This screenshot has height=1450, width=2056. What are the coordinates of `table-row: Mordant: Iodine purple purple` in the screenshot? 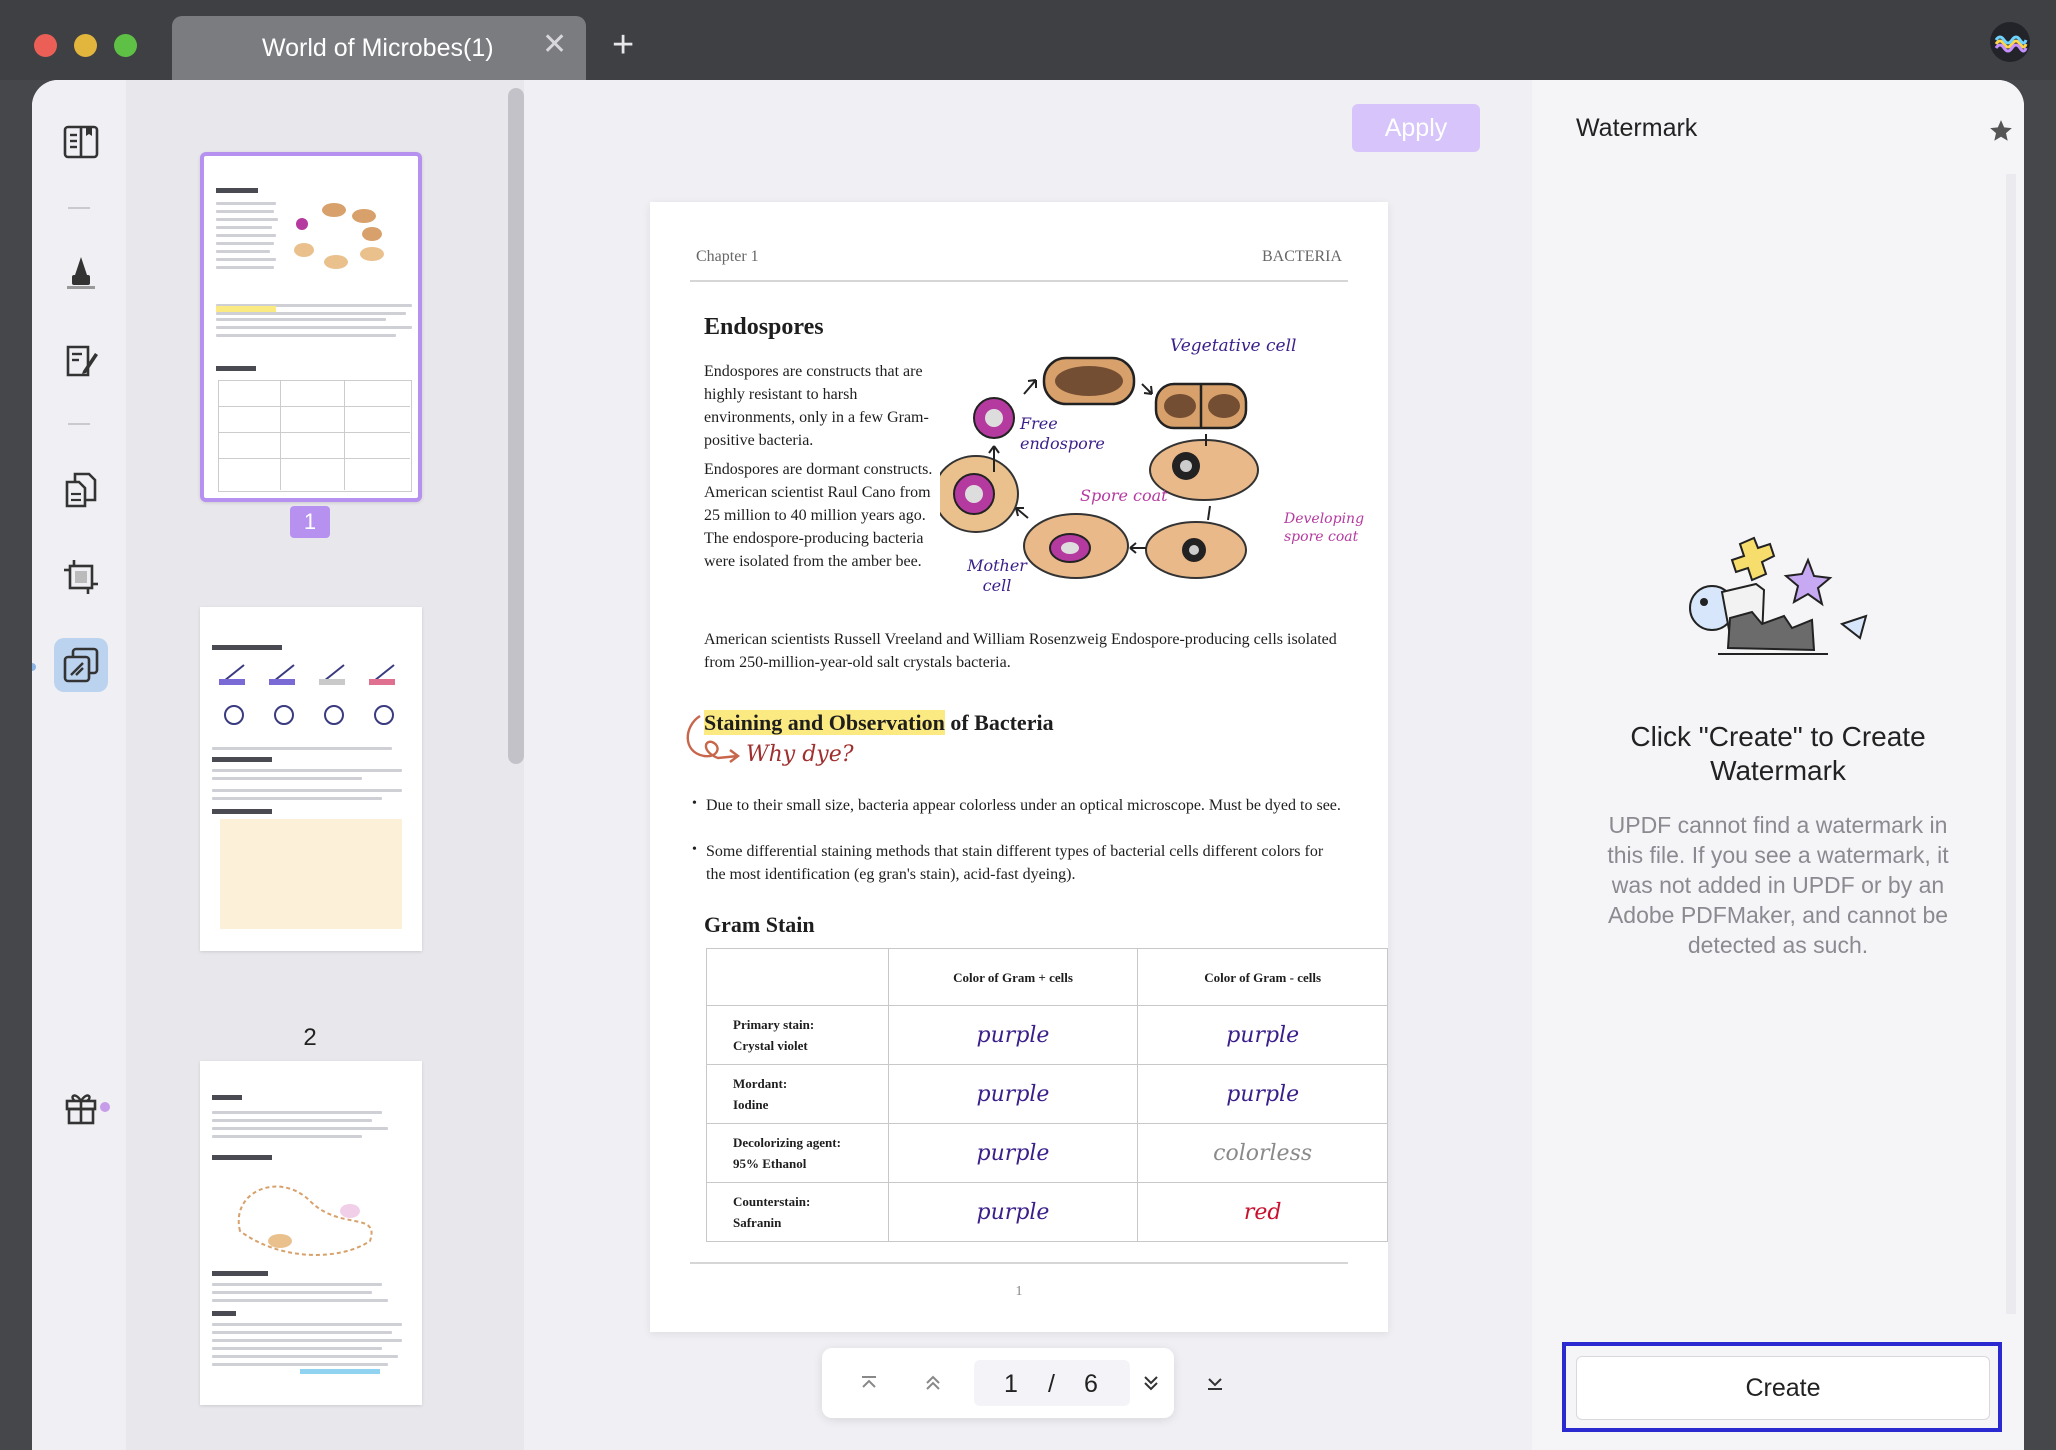 It's located at (1047, 1094).